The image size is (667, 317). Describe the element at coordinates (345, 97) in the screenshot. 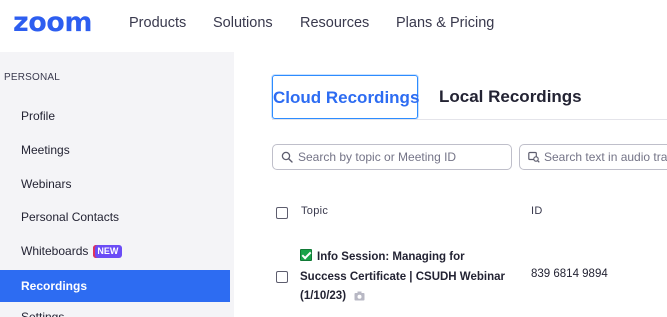

I see `tab-cloud-recordings: Cloud Recordings` at that location.